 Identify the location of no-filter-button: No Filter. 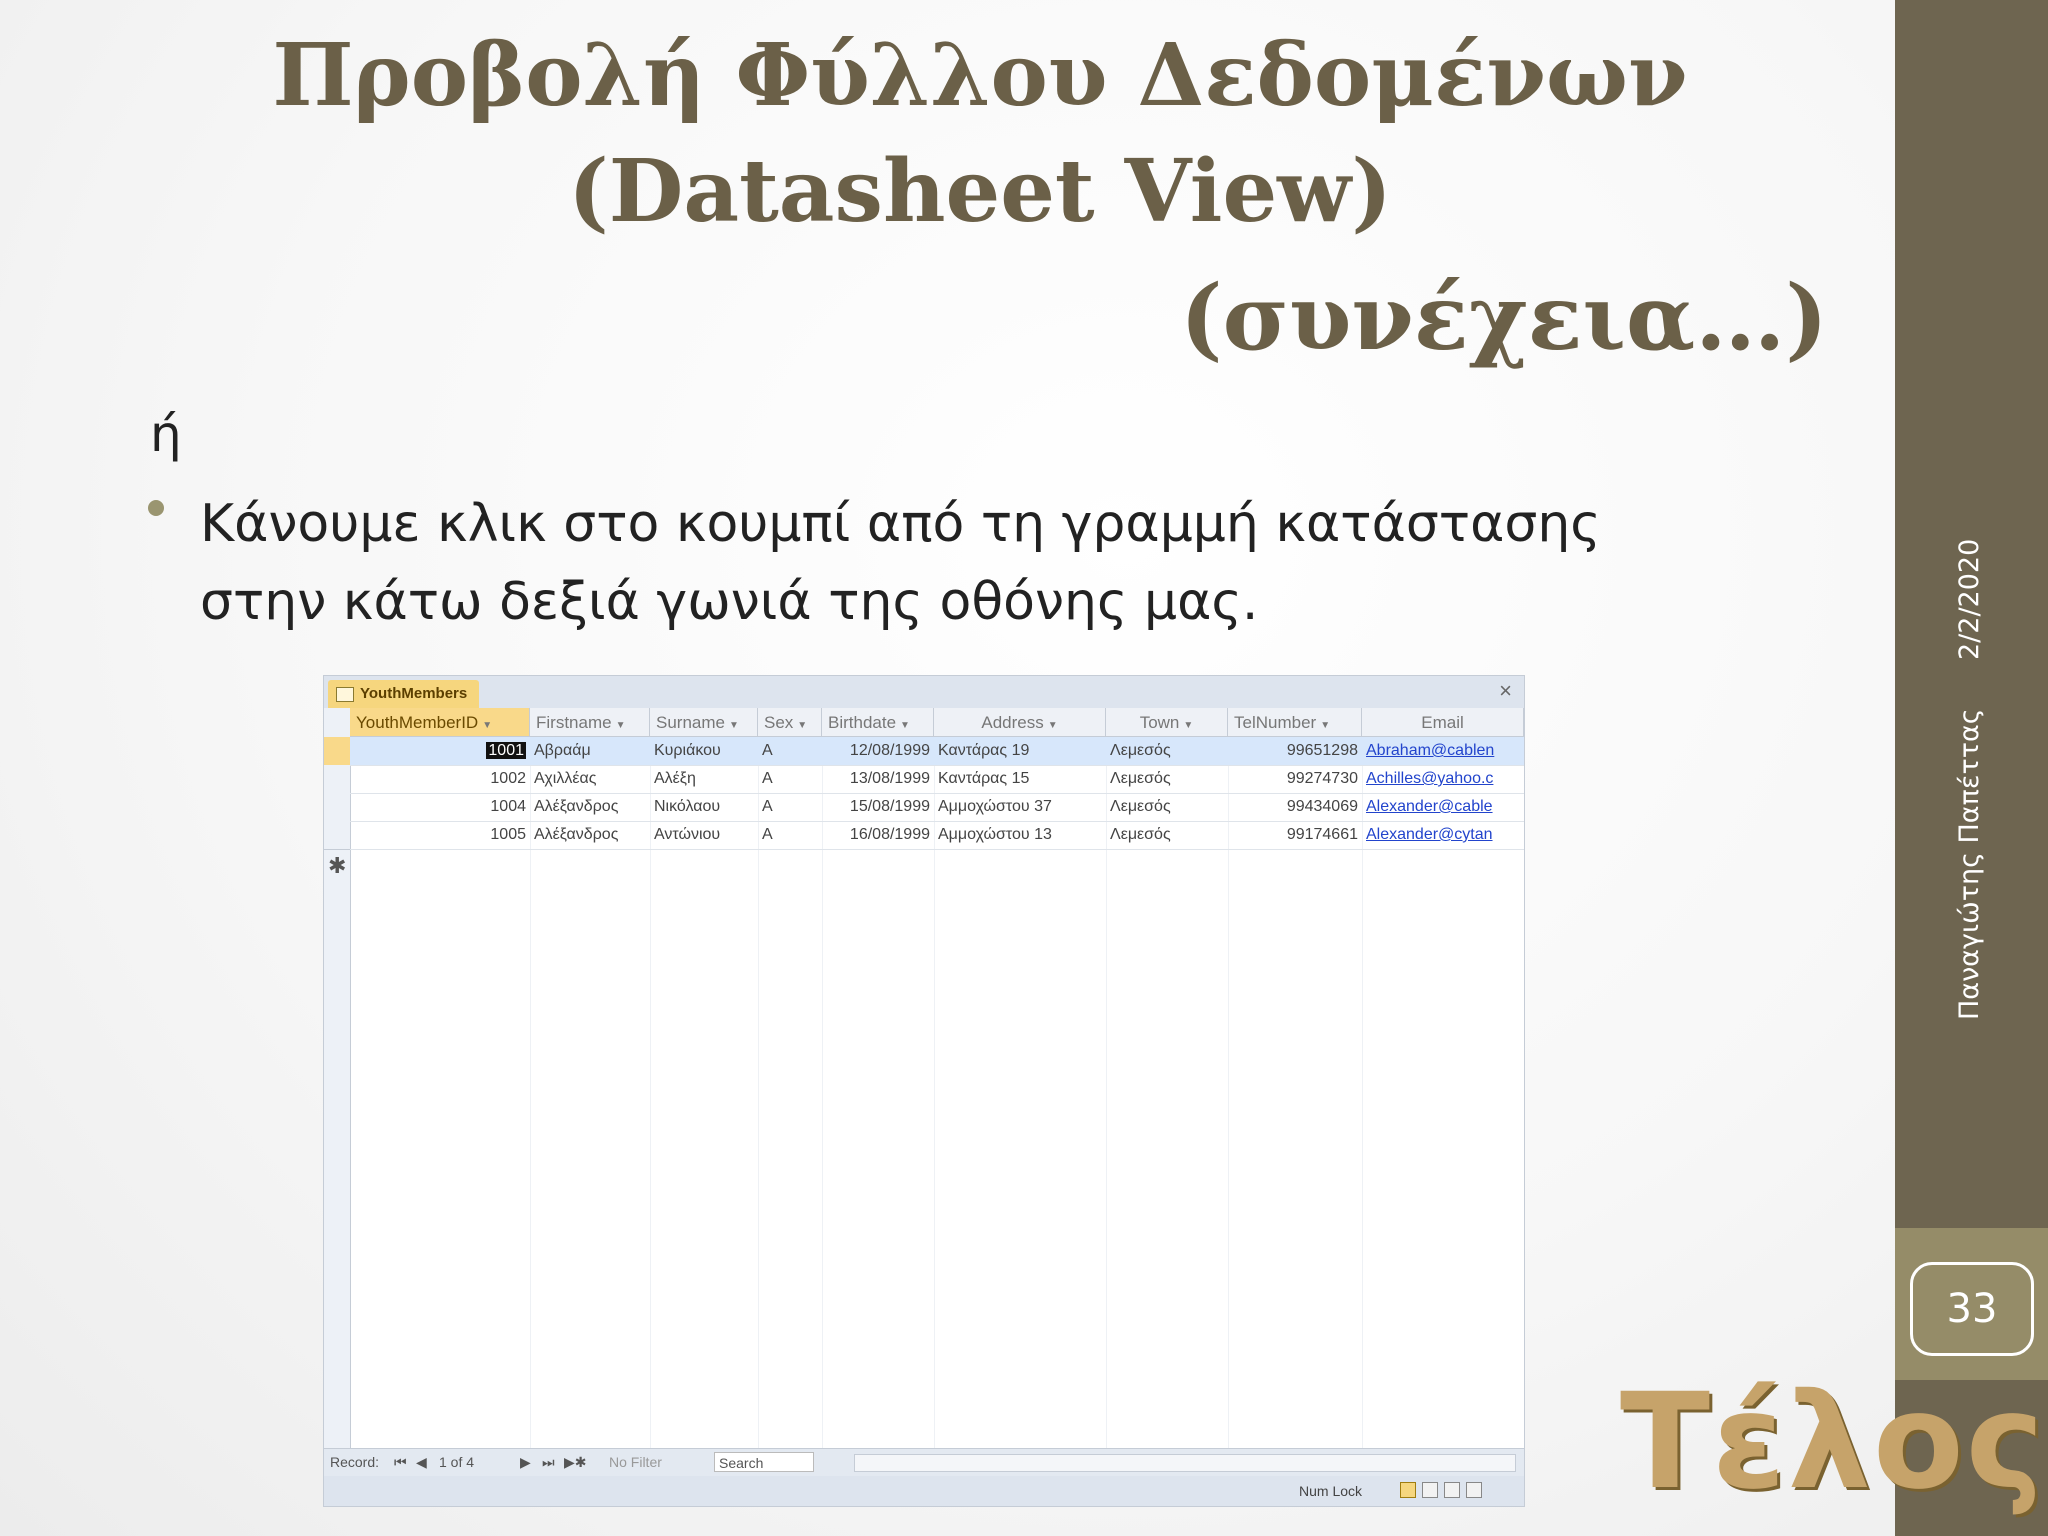
(635, 1462).